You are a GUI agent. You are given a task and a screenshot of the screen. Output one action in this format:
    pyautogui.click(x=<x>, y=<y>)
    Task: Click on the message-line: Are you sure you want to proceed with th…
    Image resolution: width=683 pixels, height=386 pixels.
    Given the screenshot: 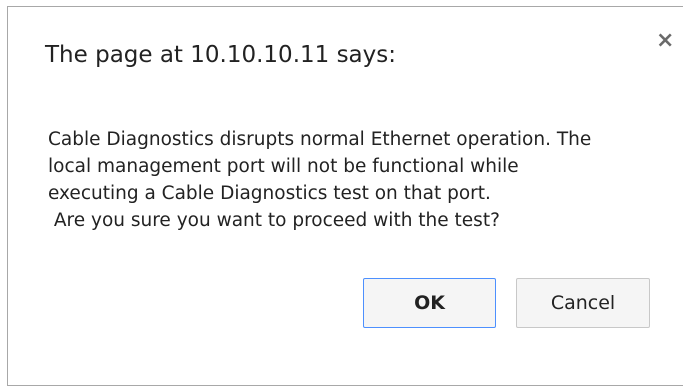 What is the action you would take?
    pyautogui.click(x=274, y=220)
    